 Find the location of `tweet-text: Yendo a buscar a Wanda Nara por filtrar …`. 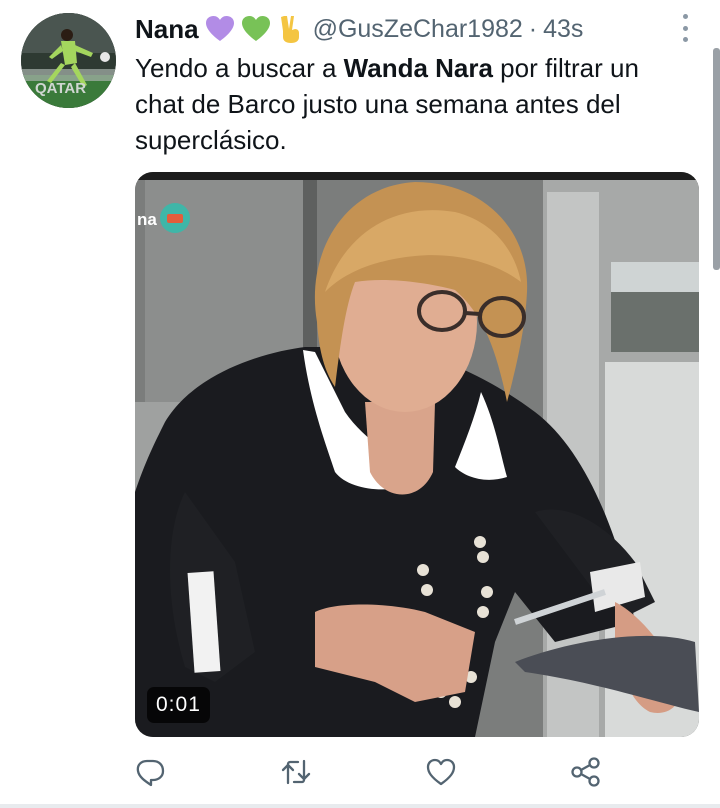

tweet-text: Yendo a buscar a Wanda Nara por filtrar … is located at coordinates (415, 104).